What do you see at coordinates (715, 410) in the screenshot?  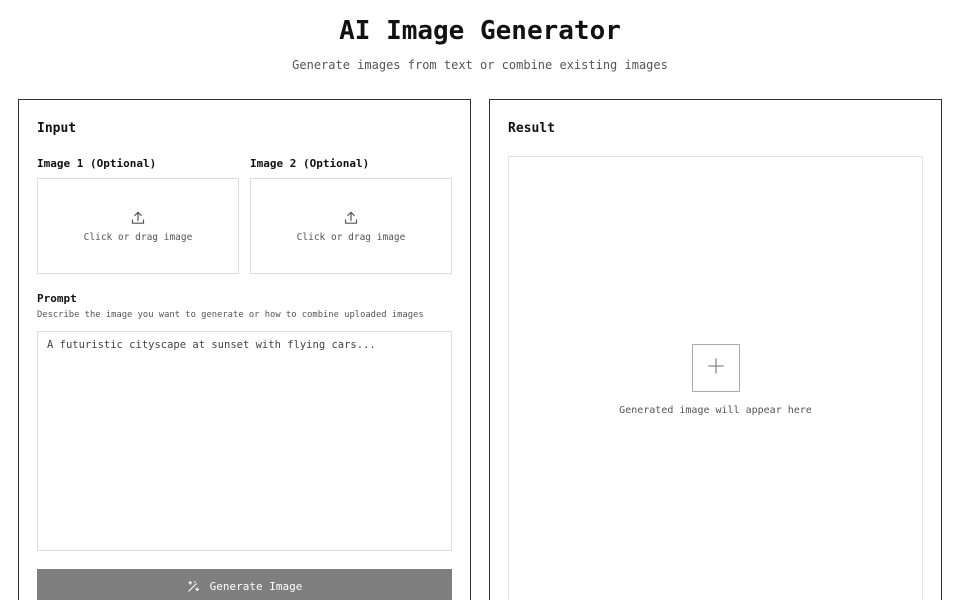 I see `result-placeholder-hint: Generated image will appear here` at bounding box center [715, 410].